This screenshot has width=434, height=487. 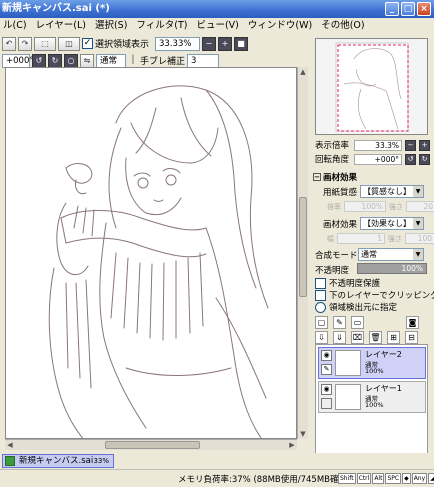 What do you see at coordinates (392, 9) in the screenshot?
I see `minimize-button: _` at bounding box center [392, 9].